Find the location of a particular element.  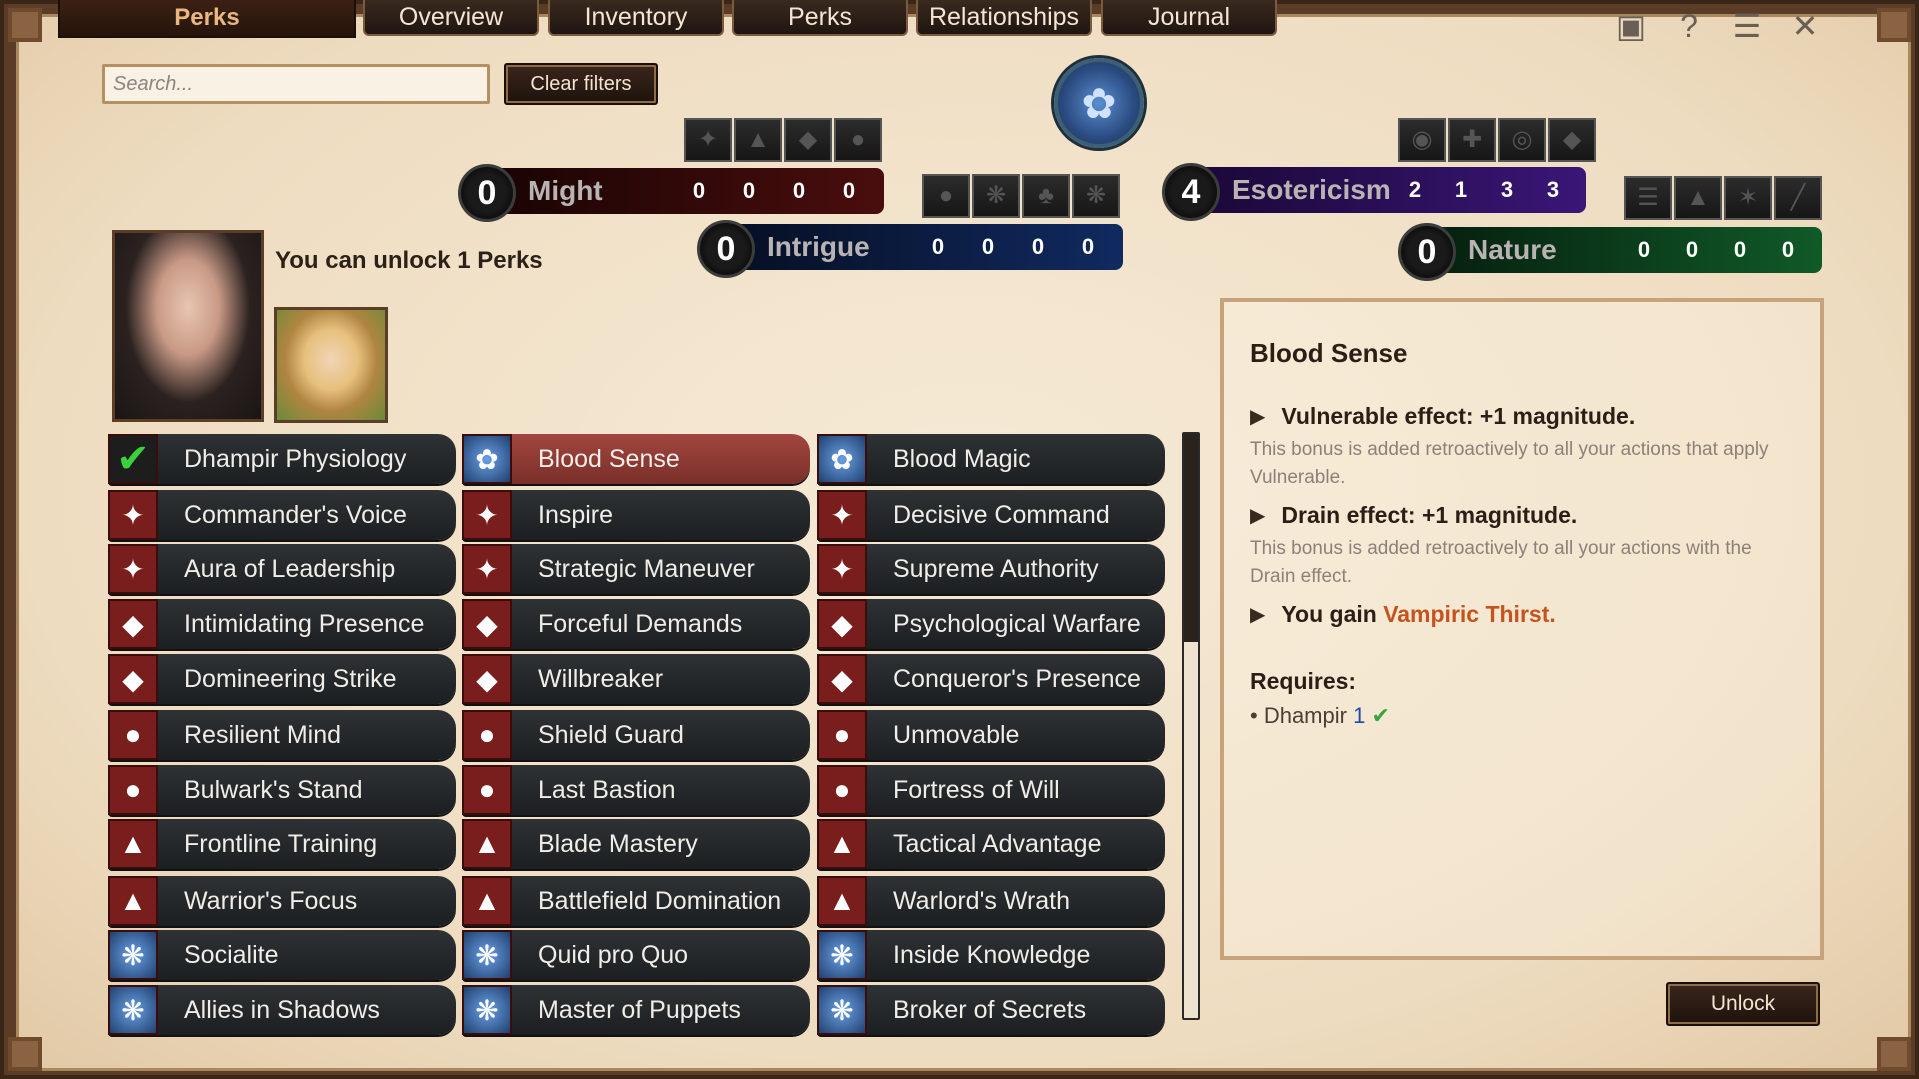

perk-item: ▲ Blade Mastery is located at coordinates (636, 844).